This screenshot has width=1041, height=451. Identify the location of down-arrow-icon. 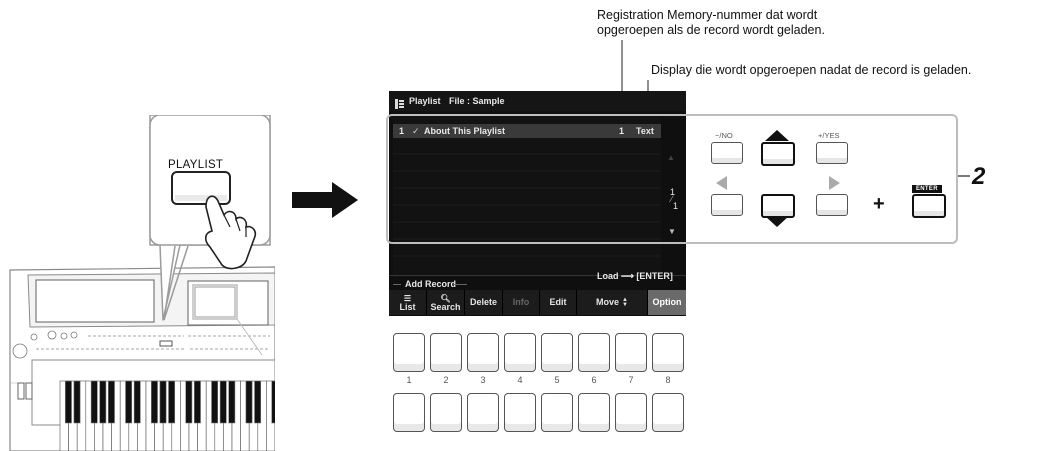
(777, 221).